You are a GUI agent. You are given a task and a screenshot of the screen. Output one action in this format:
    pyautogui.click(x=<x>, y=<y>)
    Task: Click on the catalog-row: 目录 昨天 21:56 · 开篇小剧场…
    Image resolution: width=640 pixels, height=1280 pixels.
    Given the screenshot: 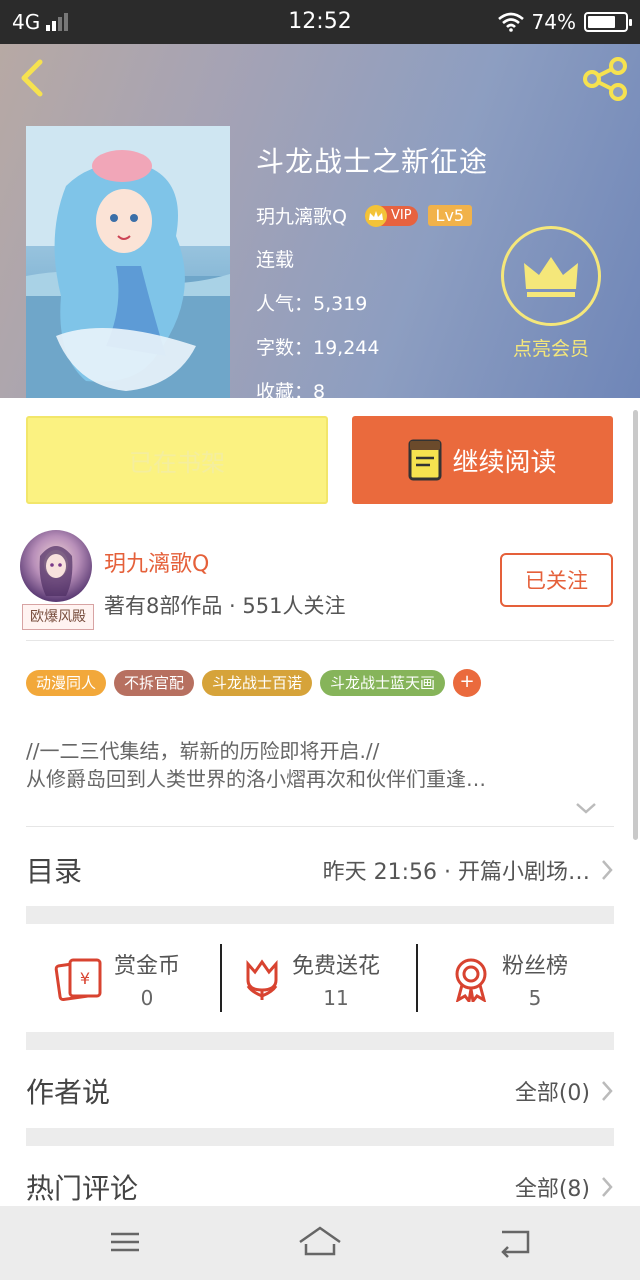 What is the action you would take?
    pyautogui.click(x=320, y=870)
    